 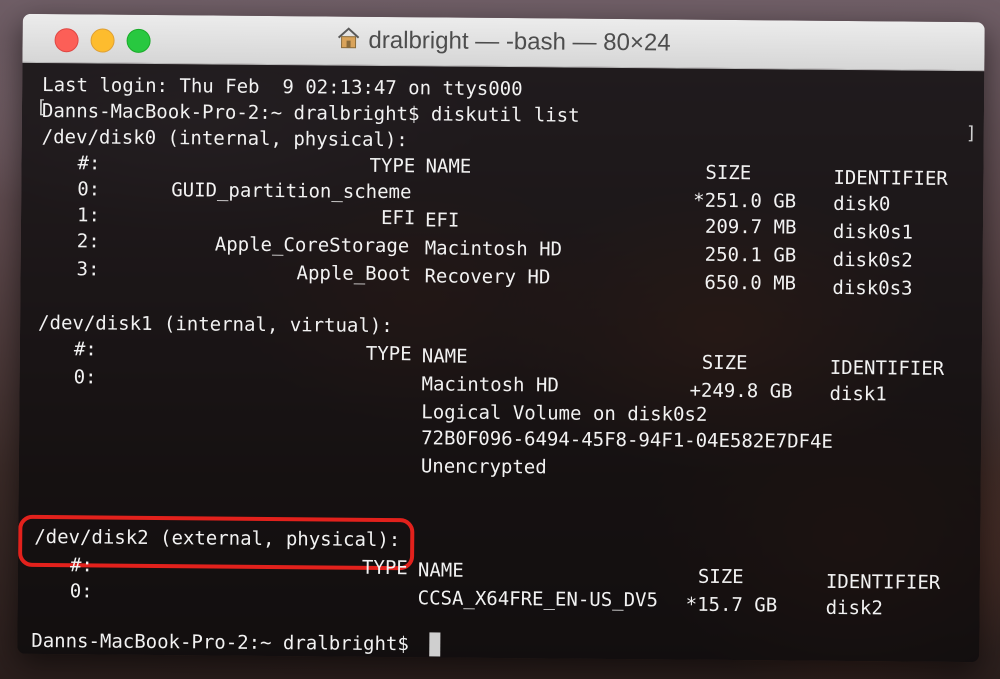 I want to click on disk2-header: /dev/disk2 (external, physical):, so click(x=217, y=538).